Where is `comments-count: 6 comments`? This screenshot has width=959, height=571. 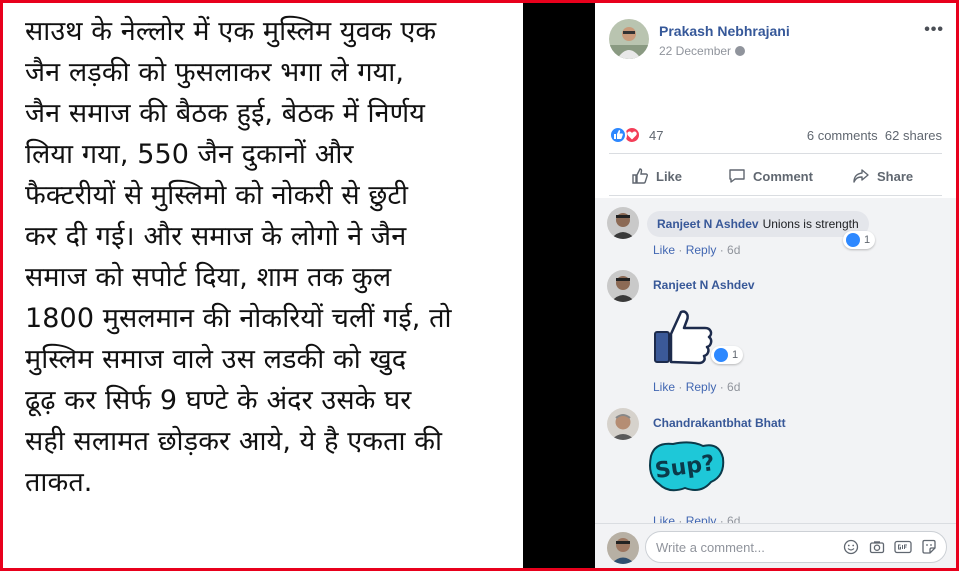 comments-count: 6 comments is located at coordinates (842, 135).